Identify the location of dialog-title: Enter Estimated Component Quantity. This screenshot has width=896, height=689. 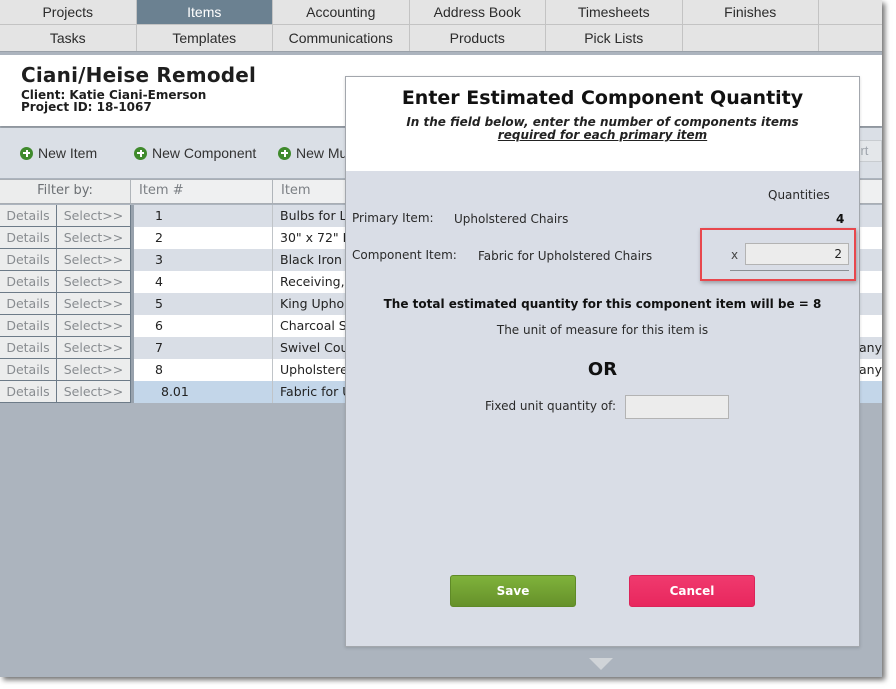
(602, 98).